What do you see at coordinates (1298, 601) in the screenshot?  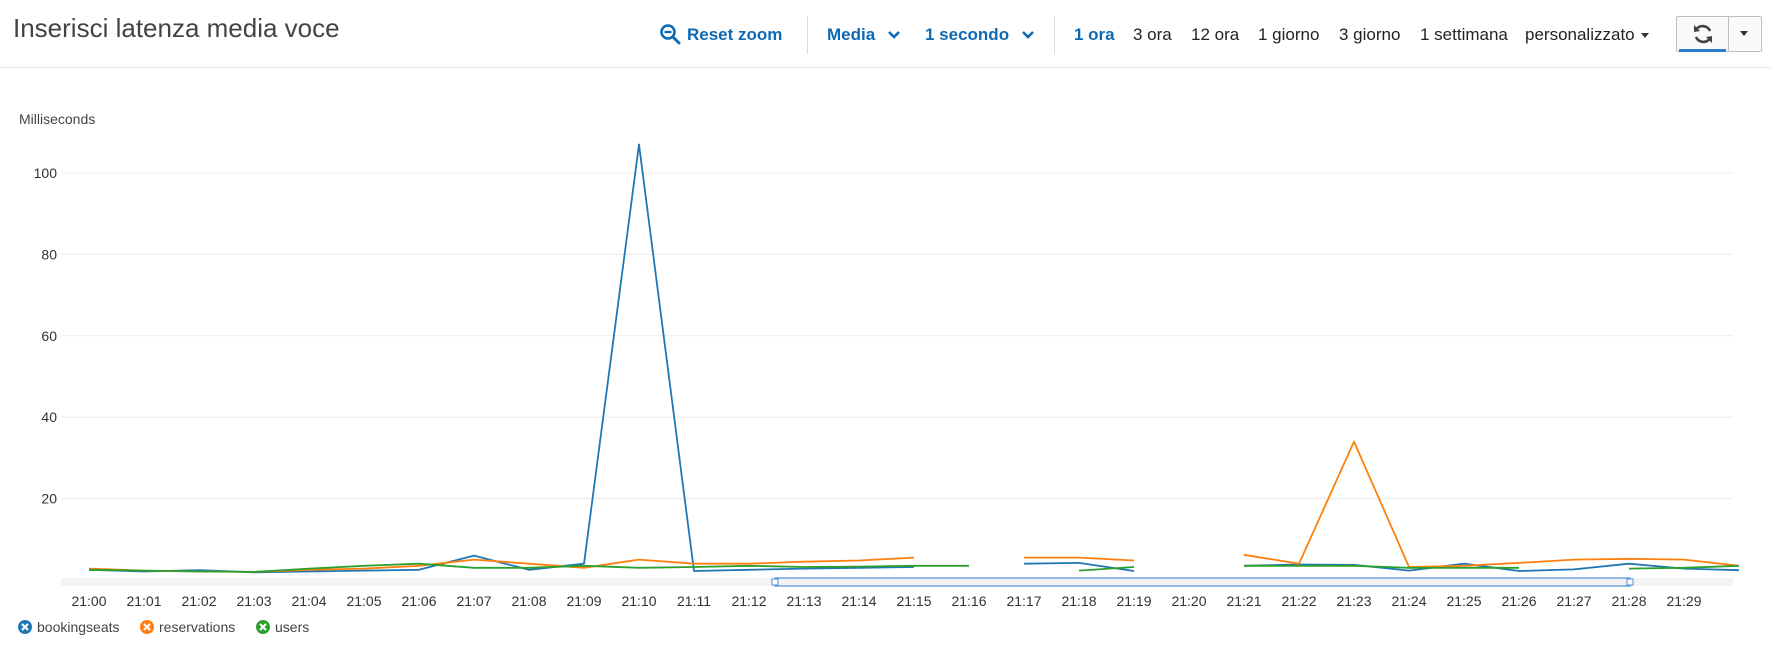 I see `x-tick-label: 21:22` at bounding box center [1298, 601].